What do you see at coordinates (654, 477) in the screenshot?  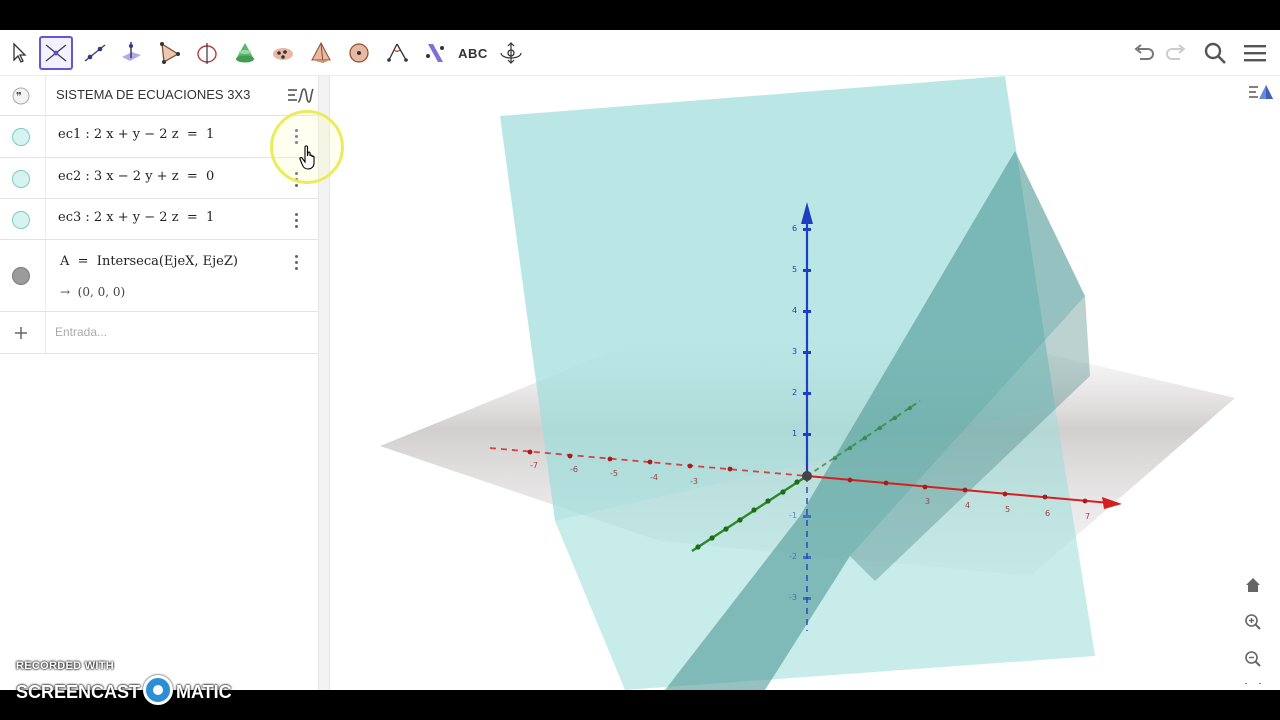 I see `svg-text: -4` at bounding box center [654, 477].